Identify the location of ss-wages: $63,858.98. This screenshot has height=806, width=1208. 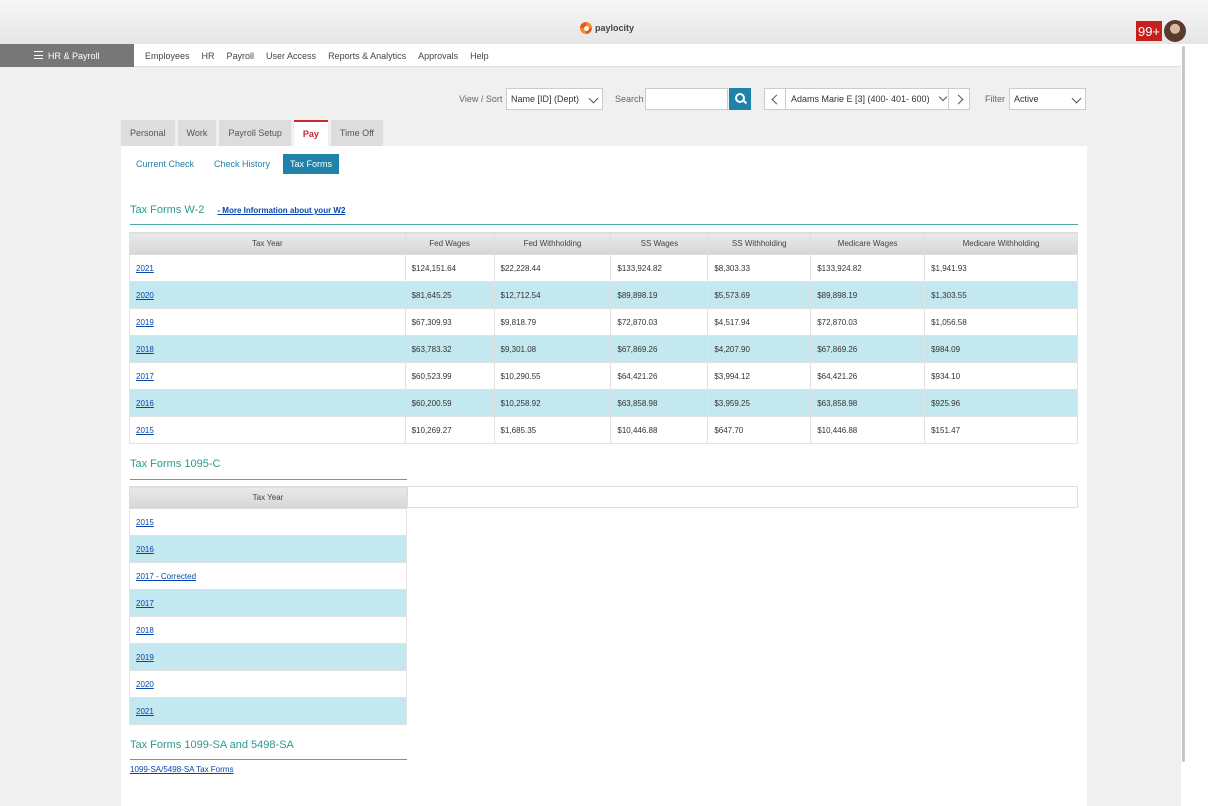
(659, 403).